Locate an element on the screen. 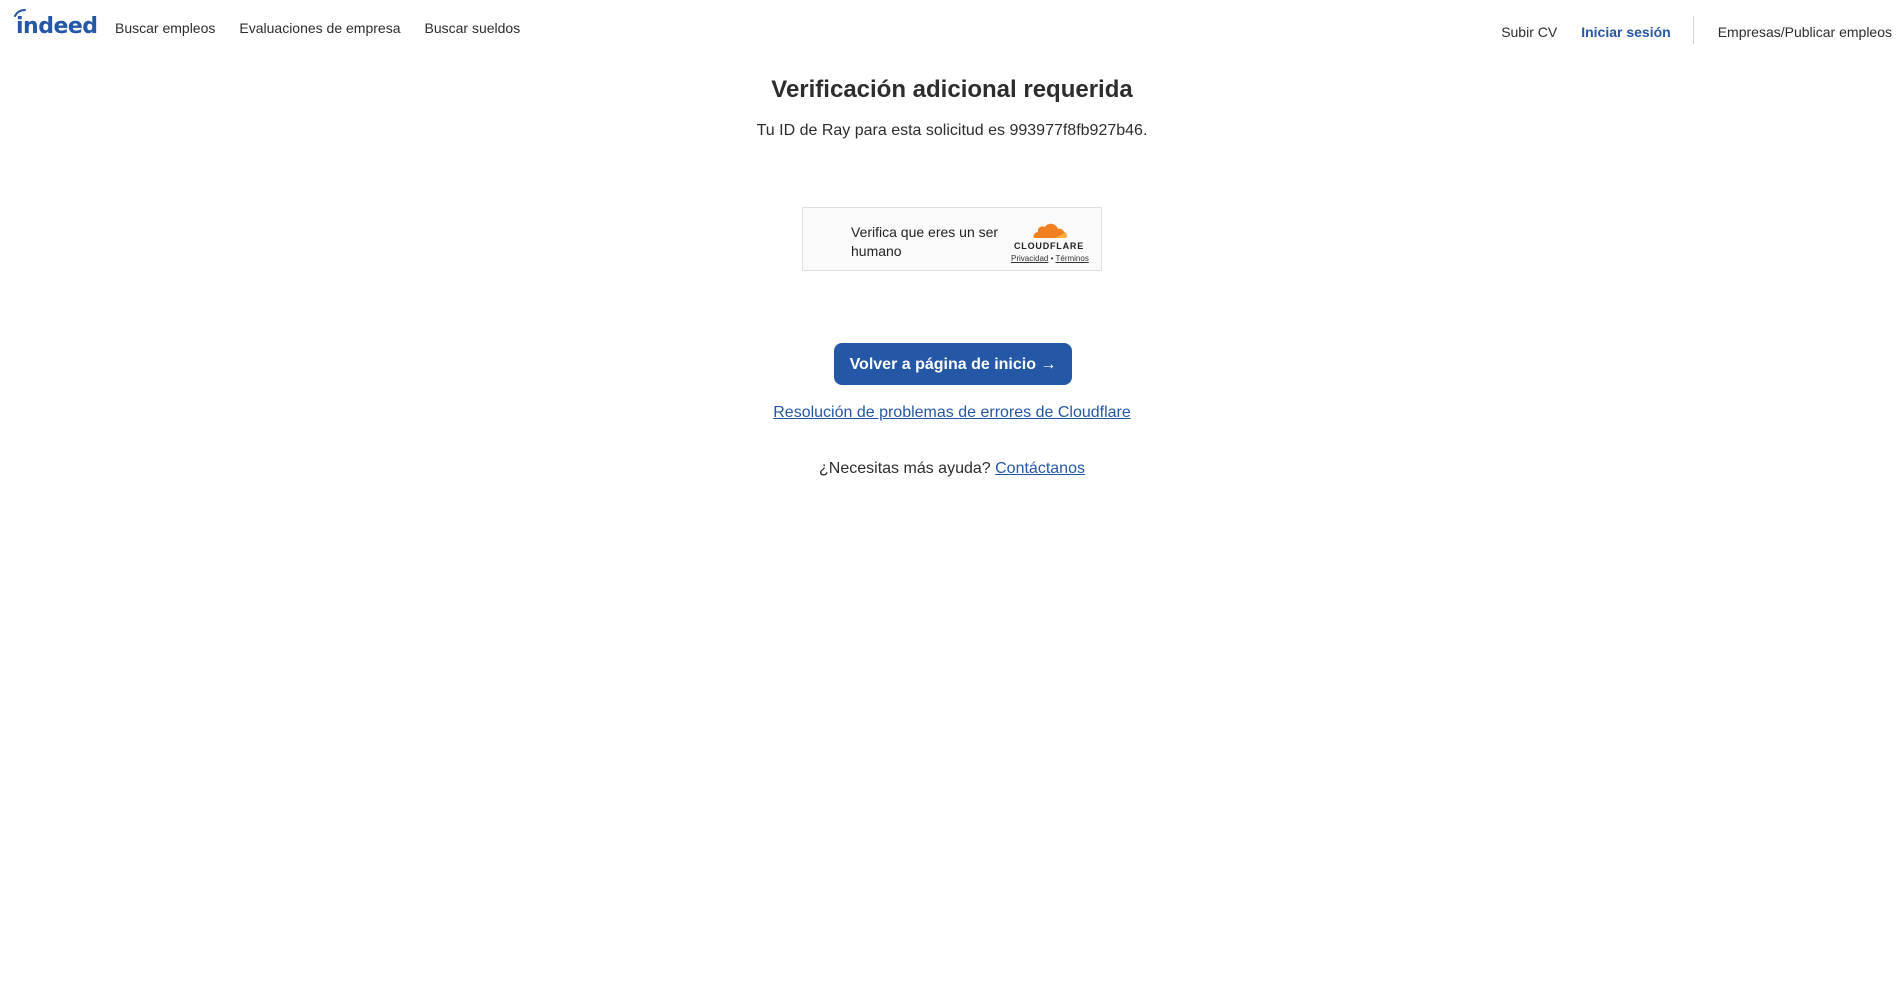 The height and width of the screenshot is (985, 1904). captcha-links: Privacidad • Términos is located at coordinates (1050, 258).